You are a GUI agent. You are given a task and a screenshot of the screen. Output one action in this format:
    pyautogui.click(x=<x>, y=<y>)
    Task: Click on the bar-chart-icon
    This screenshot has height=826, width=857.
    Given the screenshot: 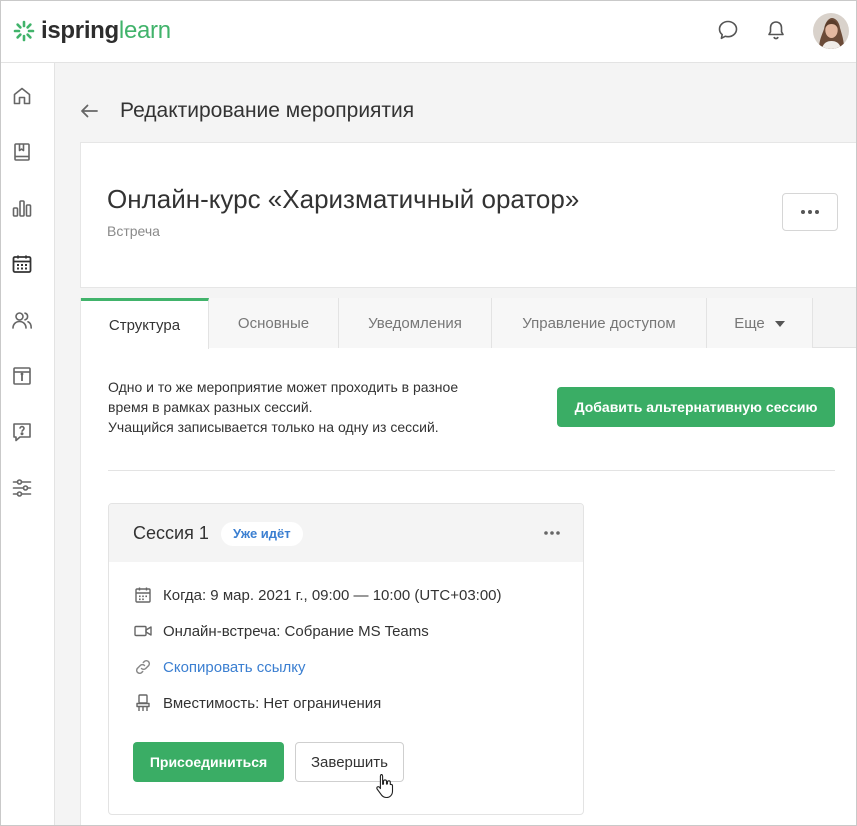 What is the action you would take?
    pyautogui.click(x=22, y=208)
    